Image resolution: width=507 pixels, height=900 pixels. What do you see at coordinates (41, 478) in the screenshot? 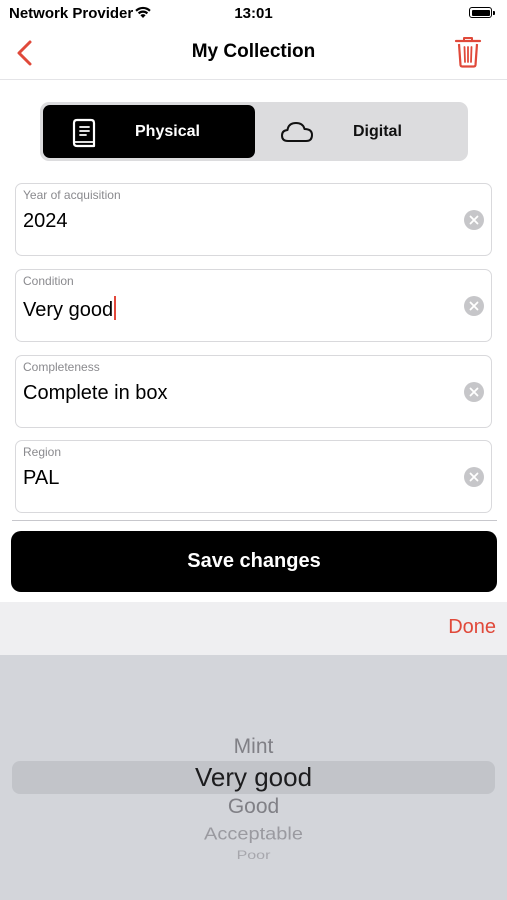
I see `region-field-value: PAL` at bounding box center [41, 478].